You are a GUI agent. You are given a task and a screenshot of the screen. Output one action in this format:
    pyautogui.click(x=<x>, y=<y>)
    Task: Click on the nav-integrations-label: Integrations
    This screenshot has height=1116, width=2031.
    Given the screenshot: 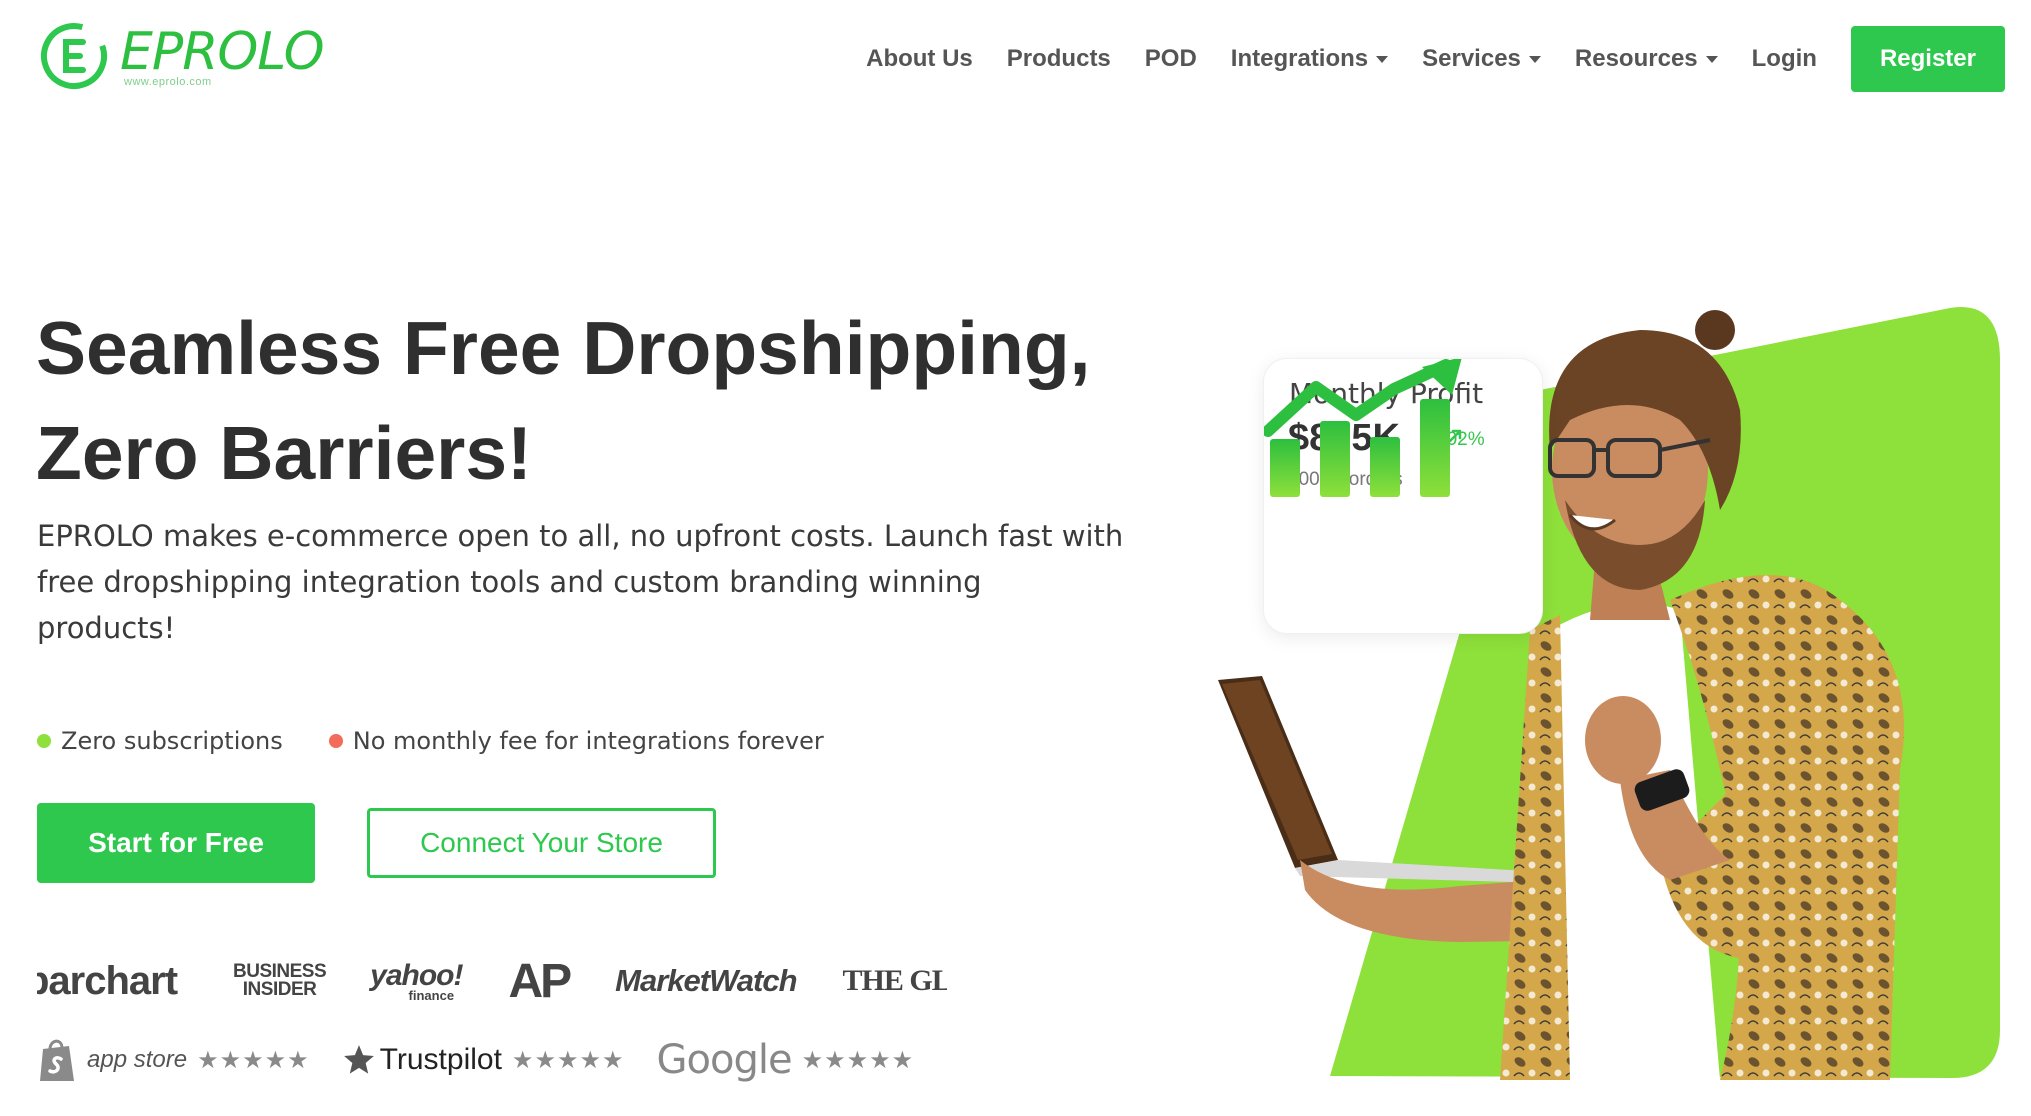 What is the action you would take?
    pyautogui.click(x=1299, y=58)
    